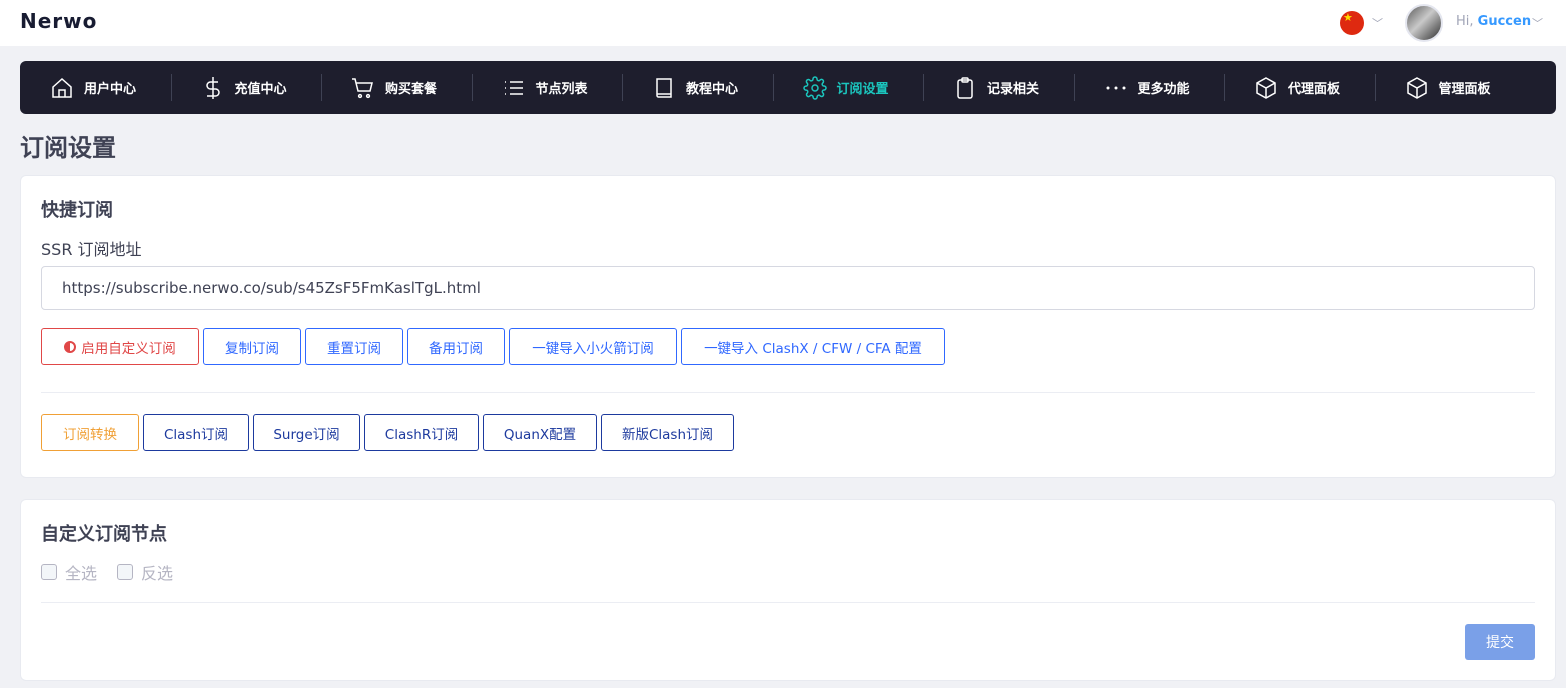 This screenshot has width=1566, height=688. Describe the element at coordinates (411, 89) in the screenshot. I see `nav-label: 购买套餐` at that location.